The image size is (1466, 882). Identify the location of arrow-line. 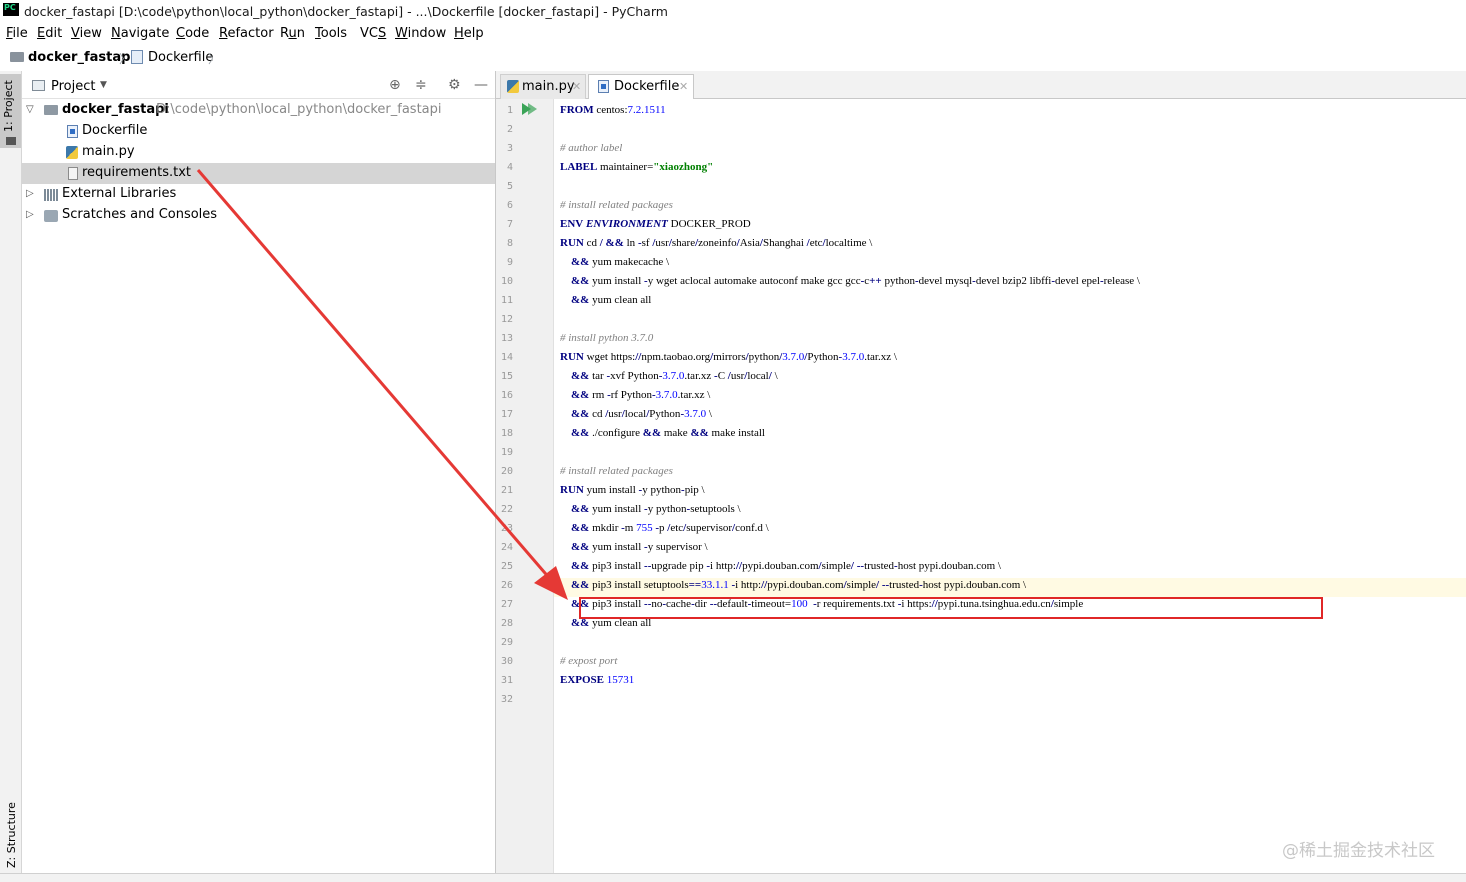
(374, 375).